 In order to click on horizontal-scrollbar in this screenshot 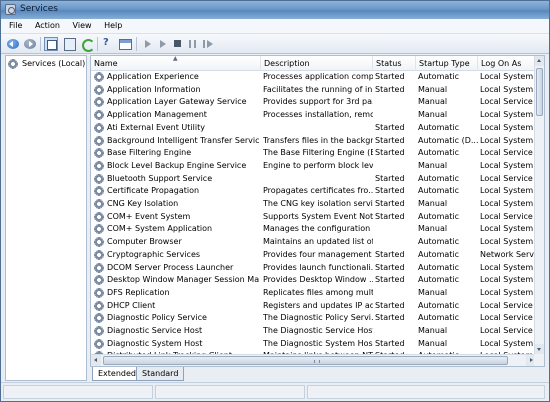, I will do `click(313, 360)`.